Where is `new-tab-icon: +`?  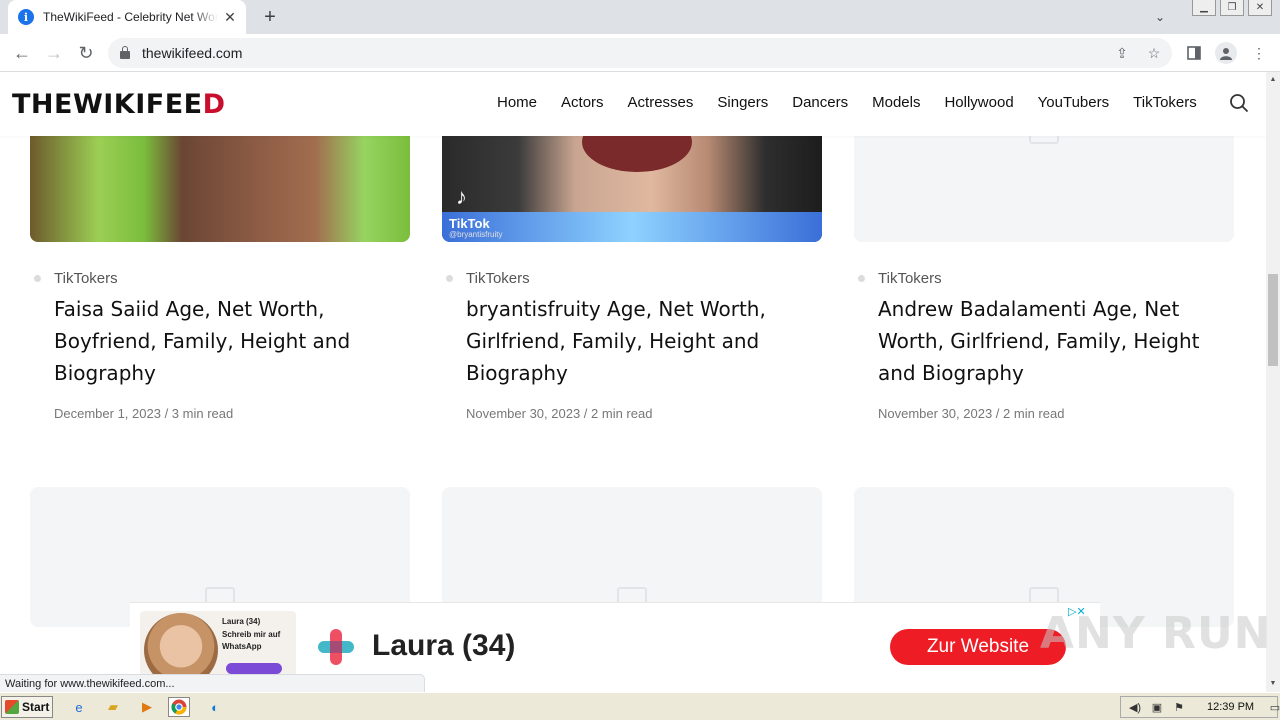 new-tab-icon: + is located at coordinates (270, 17).